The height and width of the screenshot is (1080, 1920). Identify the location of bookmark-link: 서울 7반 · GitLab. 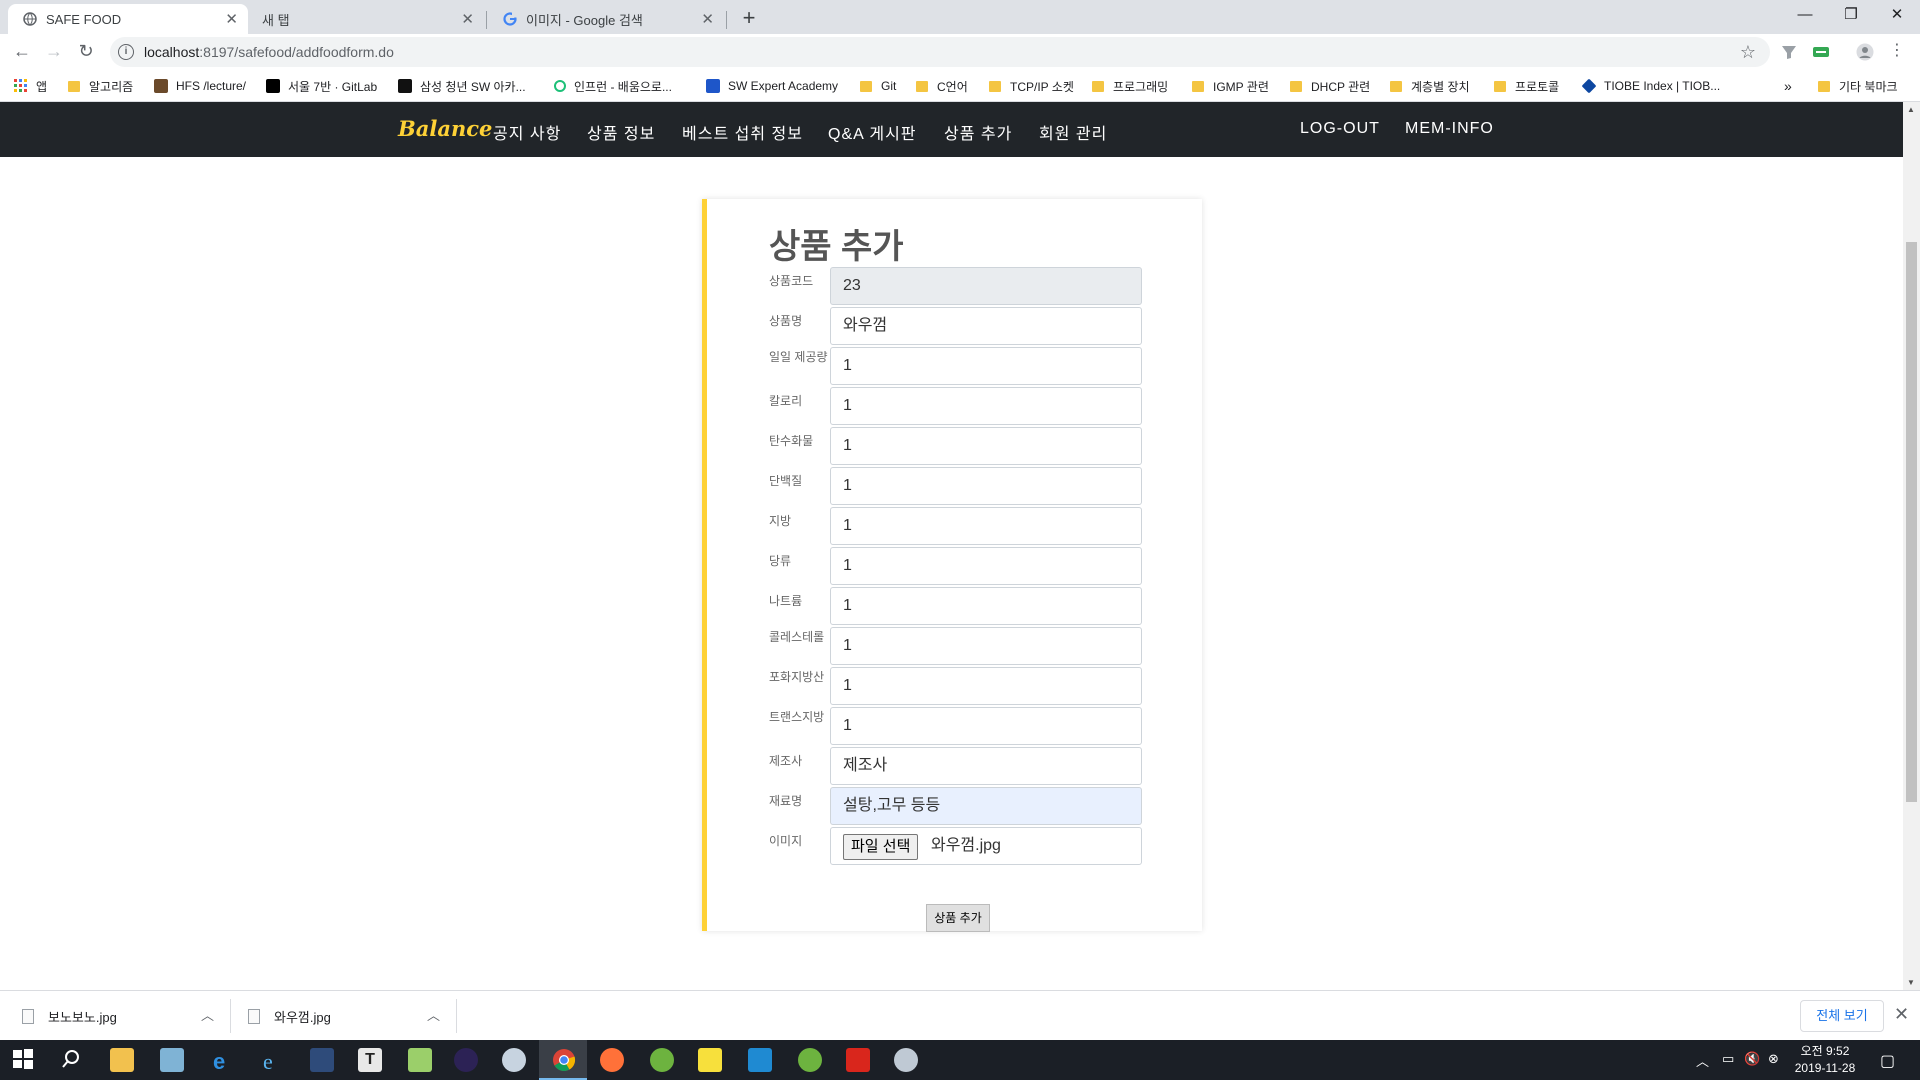
(321, 86).